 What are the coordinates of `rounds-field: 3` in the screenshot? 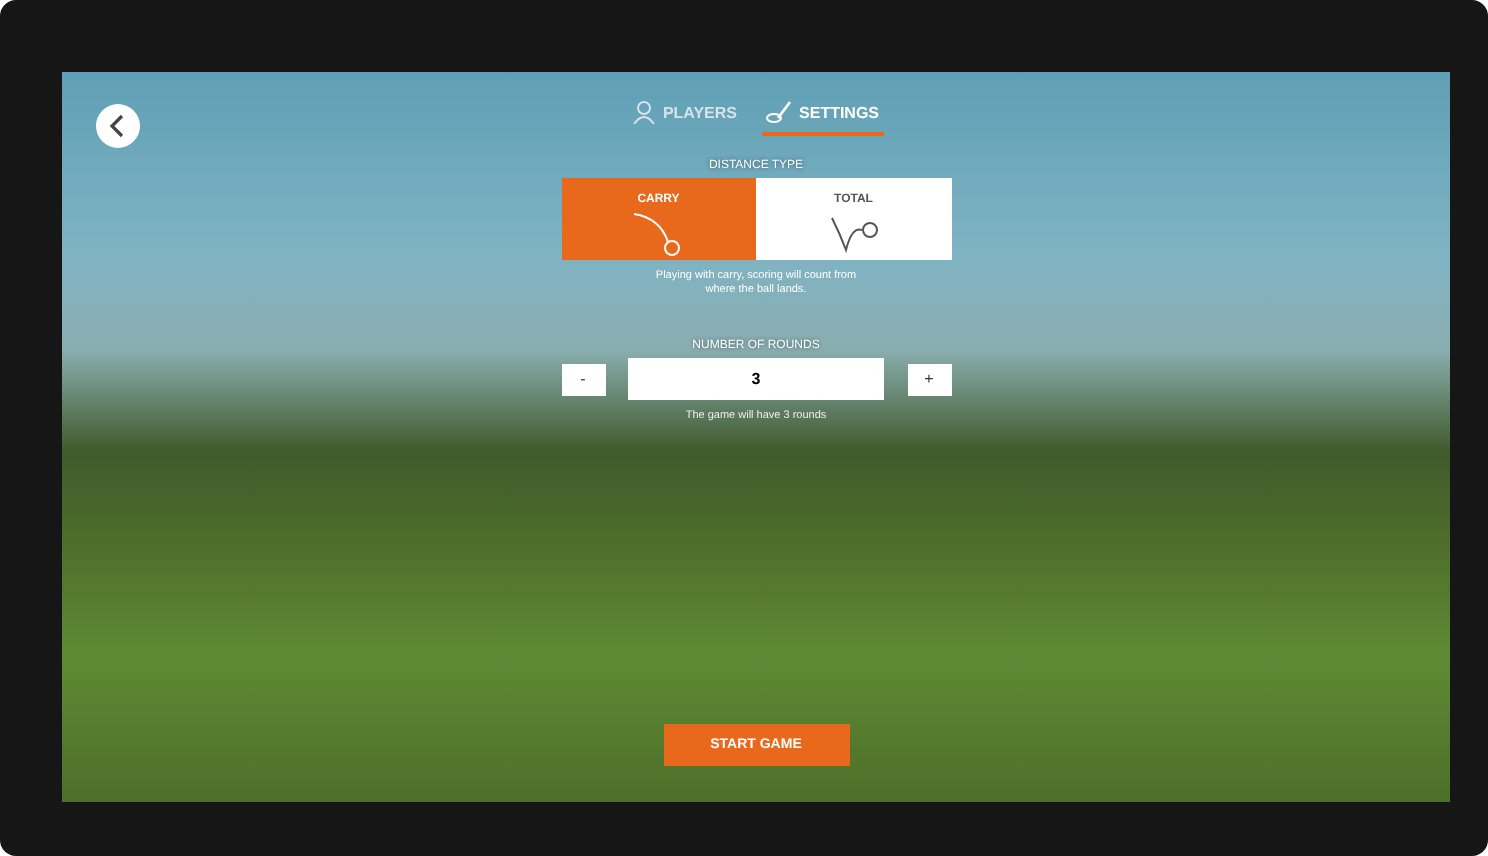 It's located at (756, 379).